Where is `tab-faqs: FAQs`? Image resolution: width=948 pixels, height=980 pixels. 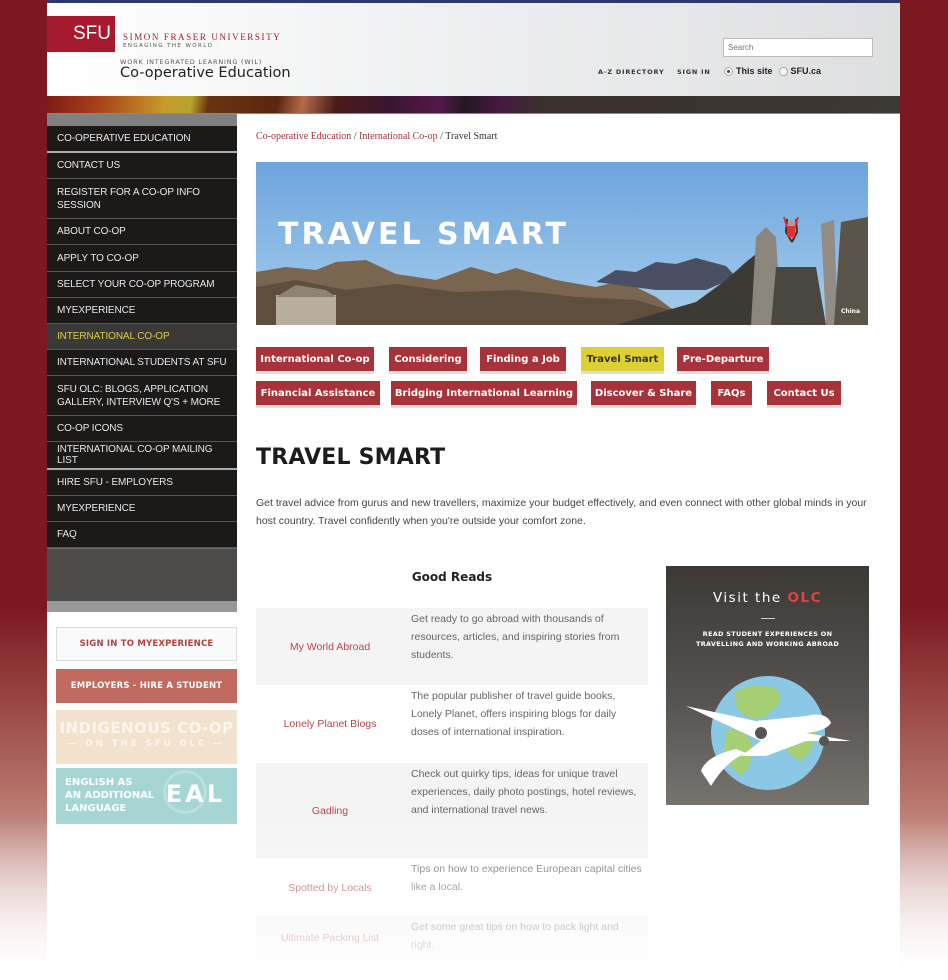
tab-faqs: FAQs is located at coordinates (731, 393).